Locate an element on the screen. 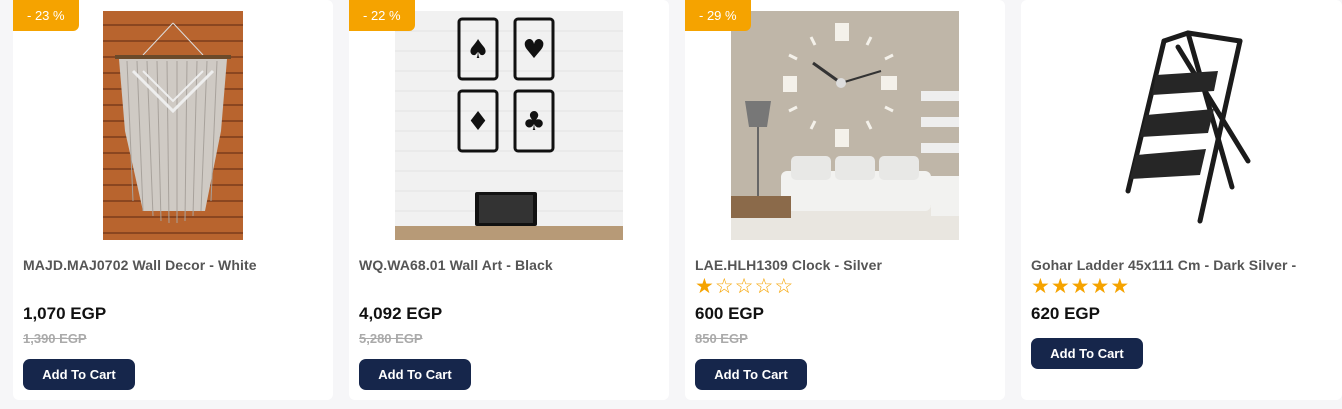 Image resolution: width=1342 pixels, height=409 pixels. product-price: 600 EGP is located at coordinates (729, 313).